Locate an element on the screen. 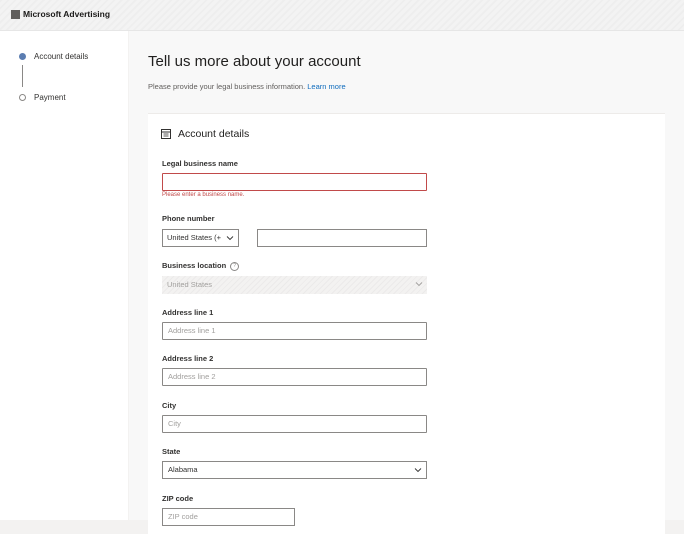  step-label: Payment is located at coordinates (50, 97).